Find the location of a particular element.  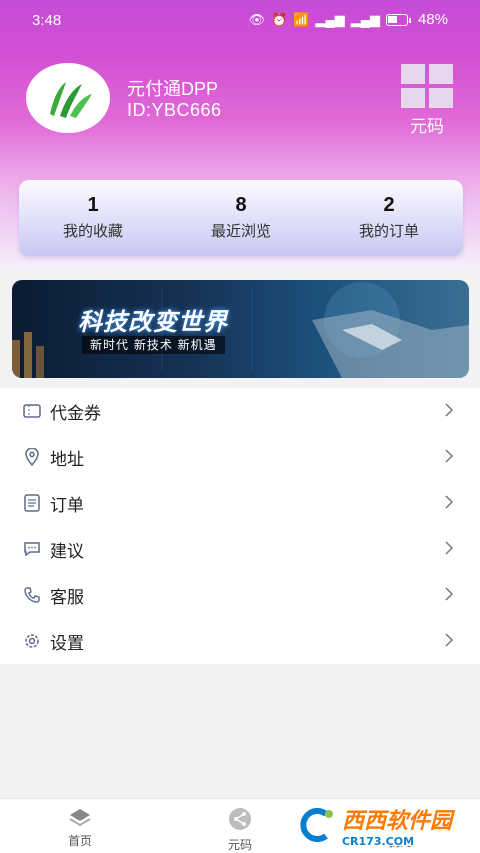

ticket-icon is located at coordinates (32, 411).